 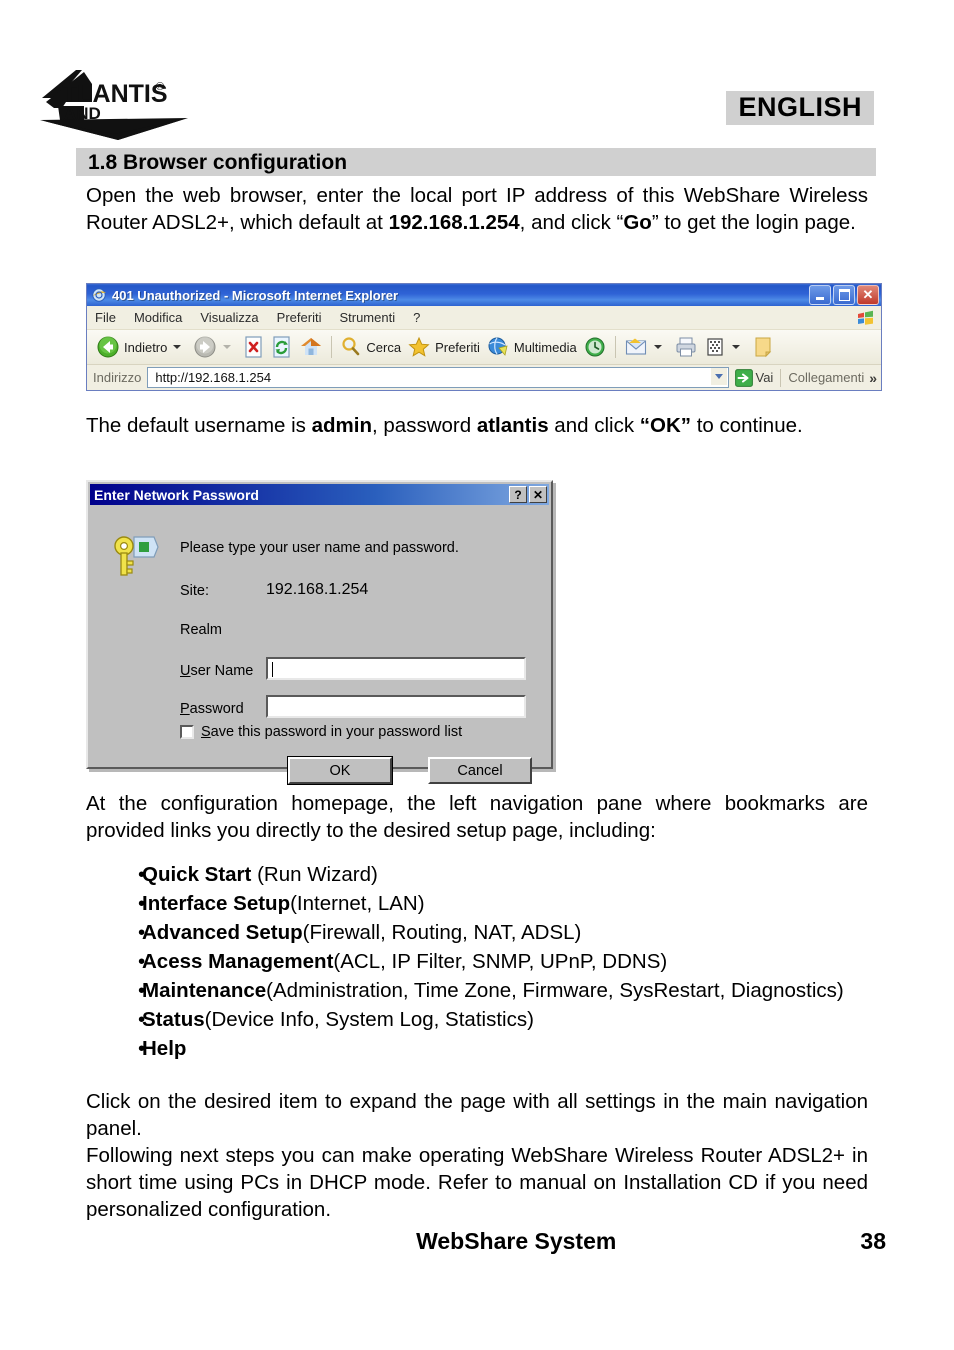 What do you see at coordinates (195, 591) in the screenshot?
I see `site-label: Site:` at bounding box center [195, 591].